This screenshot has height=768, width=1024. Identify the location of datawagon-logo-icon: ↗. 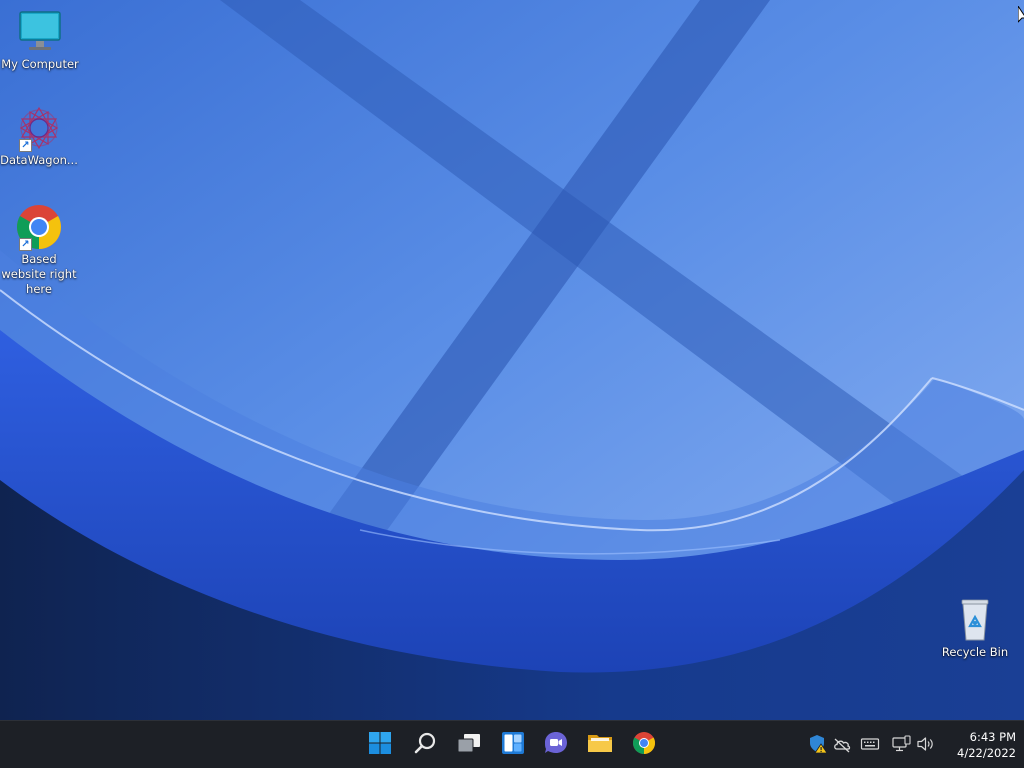
(39, 128).